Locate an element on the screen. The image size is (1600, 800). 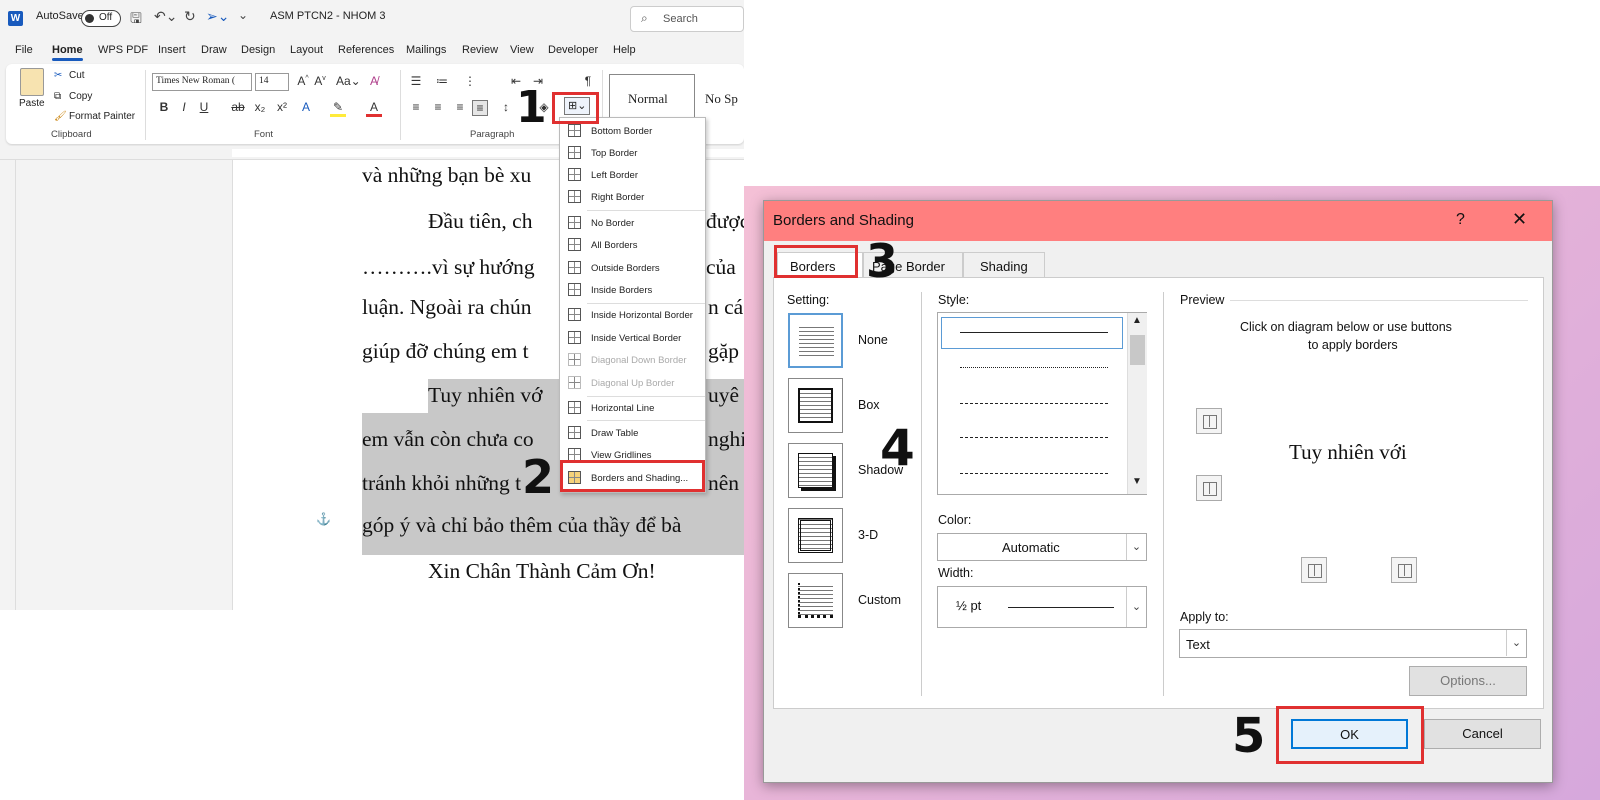
text-effects-icon: A is located at coordinates (306, 107).